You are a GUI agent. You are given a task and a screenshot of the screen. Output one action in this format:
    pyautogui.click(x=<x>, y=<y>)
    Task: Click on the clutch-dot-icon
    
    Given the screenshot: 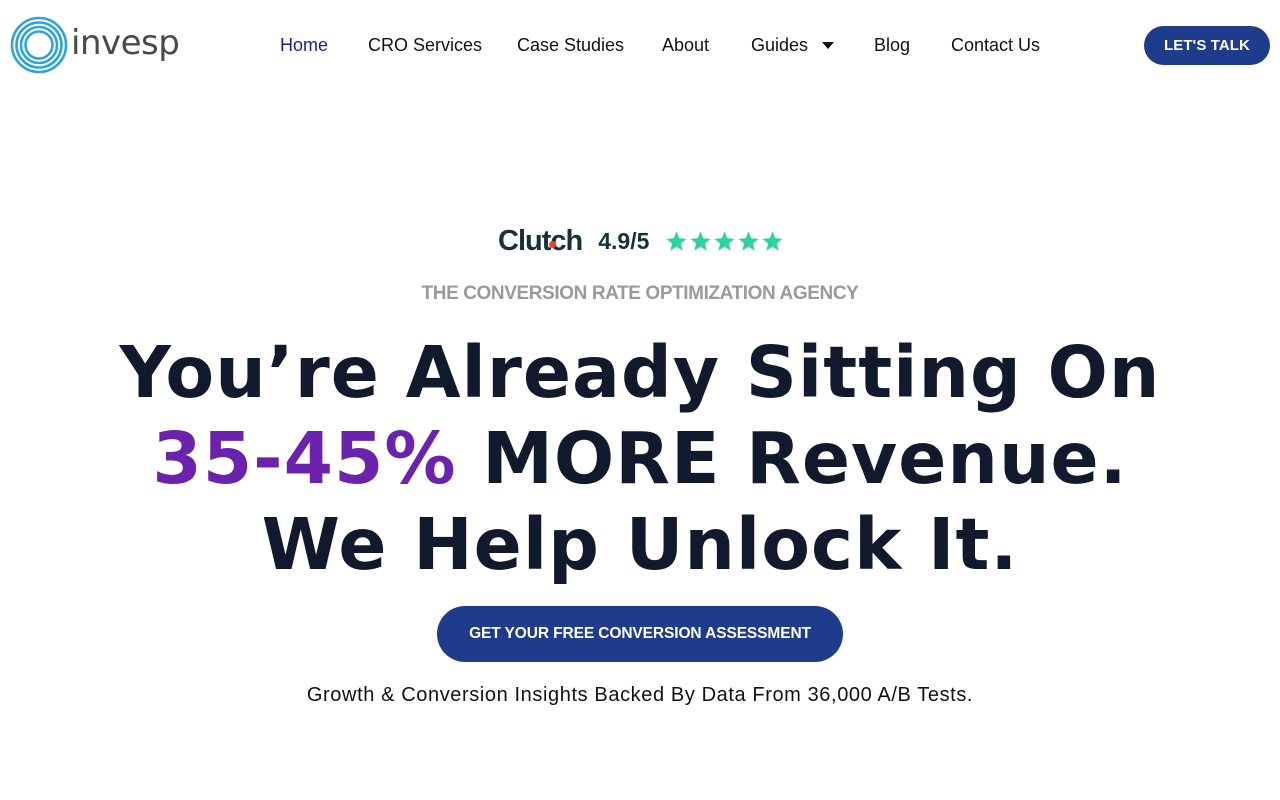 What is the action you would take?
    pyautogui.click(x=553, y=244)
    